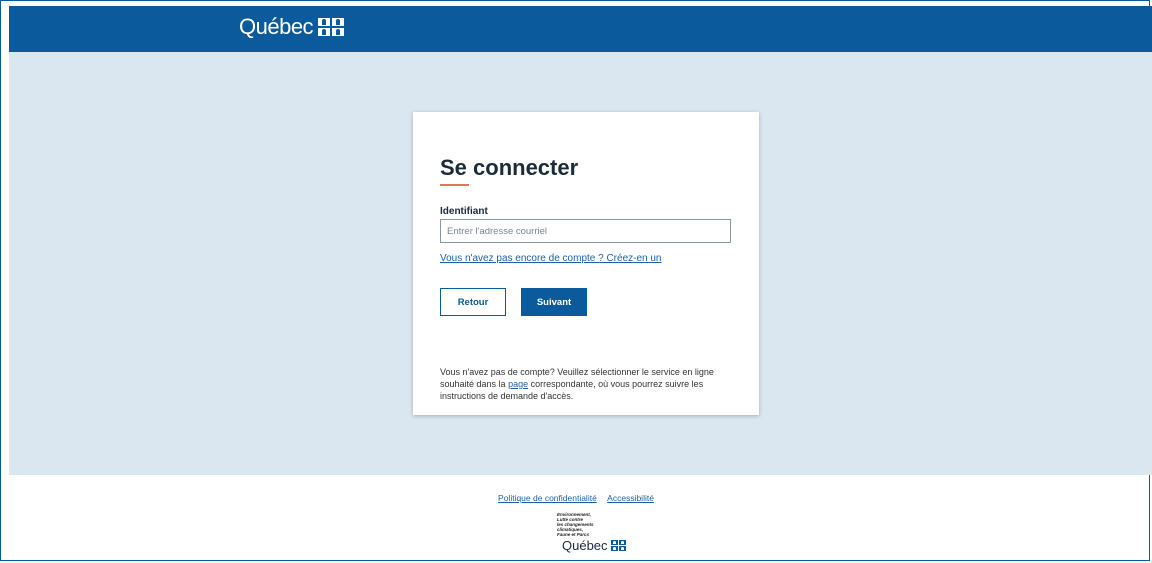  Describe the element at coordinates (554, 302) in the screenshot. I see `next-button: Suivant` at that location.